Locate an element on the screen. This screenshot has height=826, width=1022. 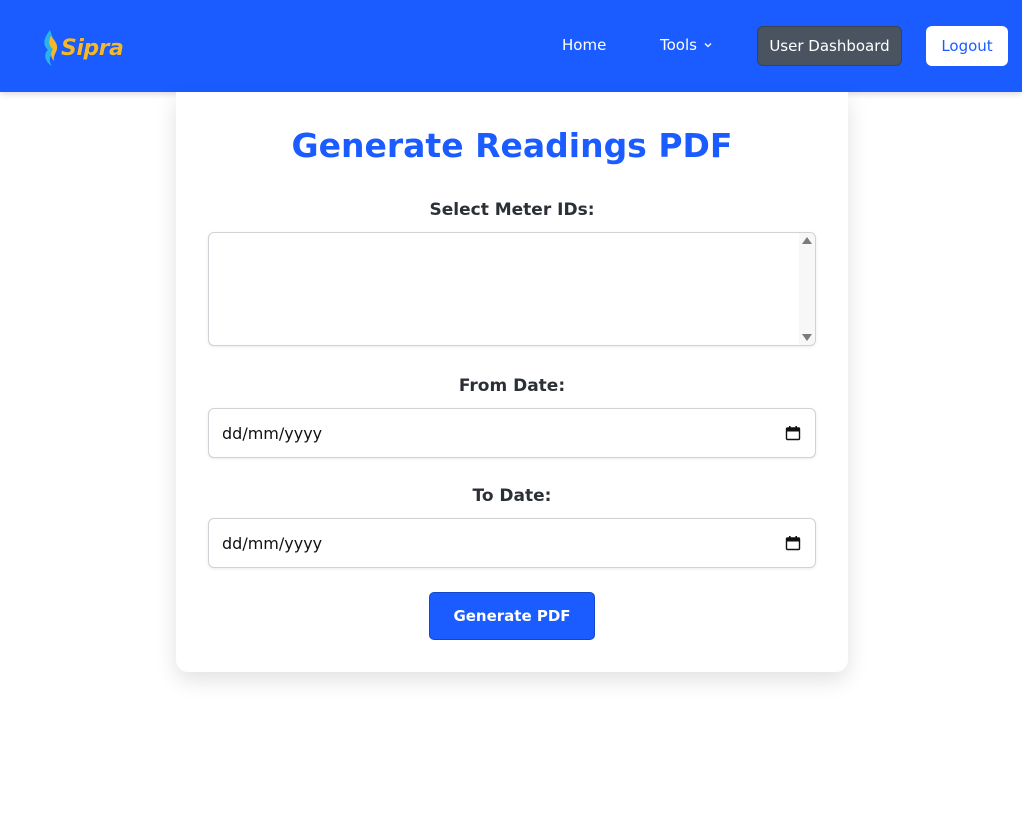
scroll-up-arrow-icon is located at coordinates (807, 240).